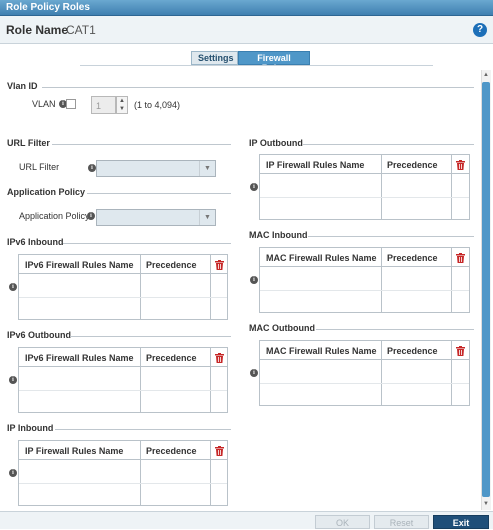 The height and width of the screenshot is (530, 493). Describe the element at coordinates (315, 162) in the screenshot. I see `ip-outbound-name-column: IP Firewall Rules Name` at that location.